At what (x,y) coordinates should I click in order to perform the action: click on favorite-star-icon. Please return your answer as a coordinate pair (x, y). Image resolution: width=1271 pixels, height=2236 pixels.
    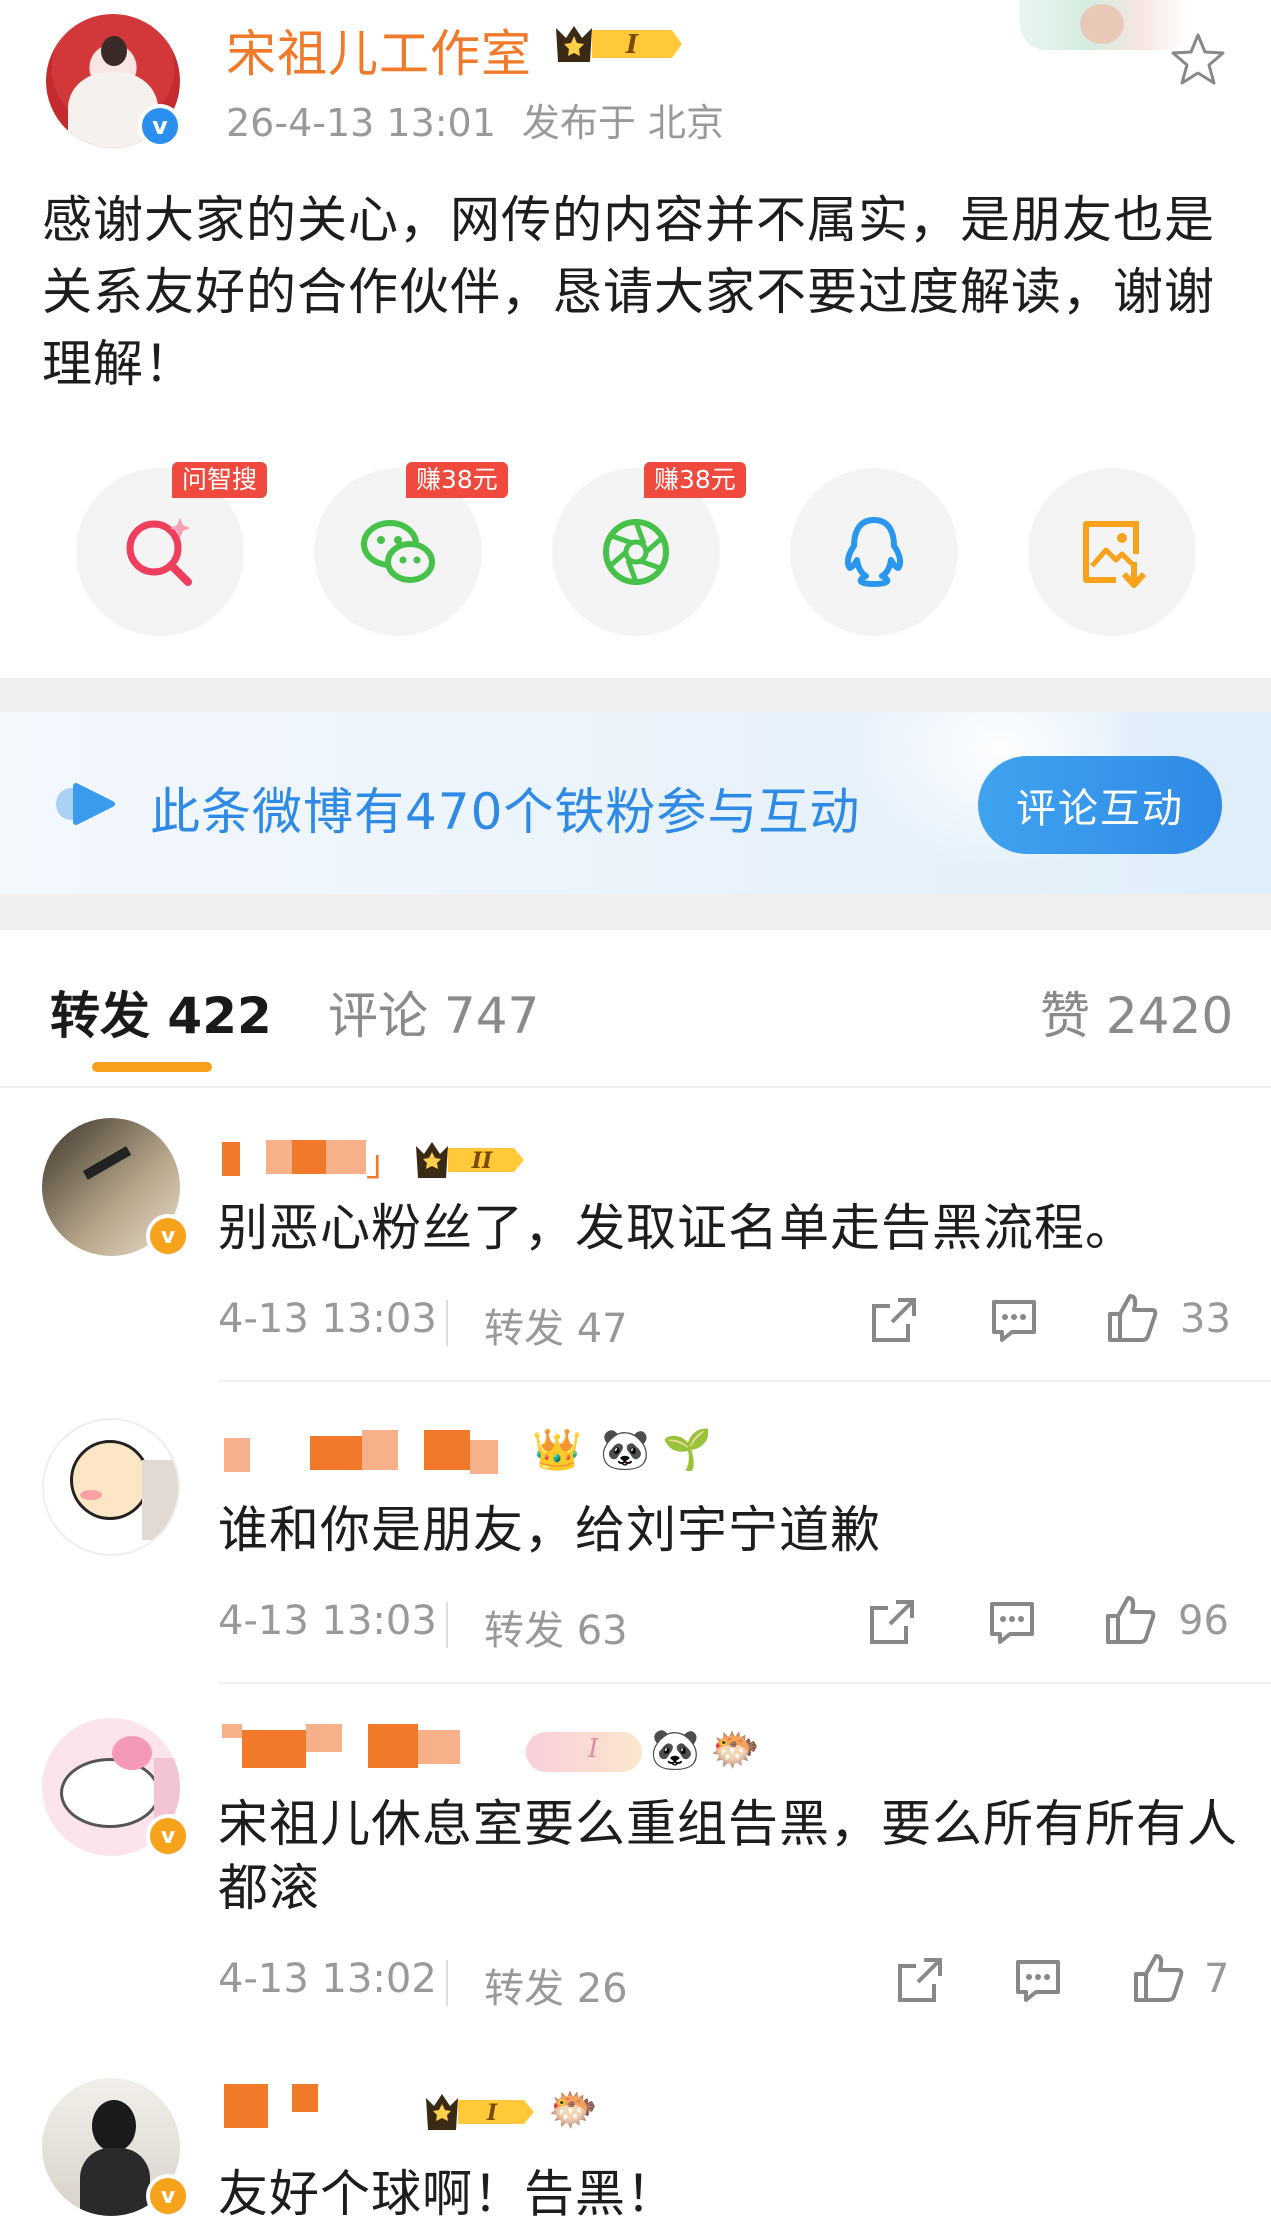
    Looking at the image, I should click on (1198, 60).